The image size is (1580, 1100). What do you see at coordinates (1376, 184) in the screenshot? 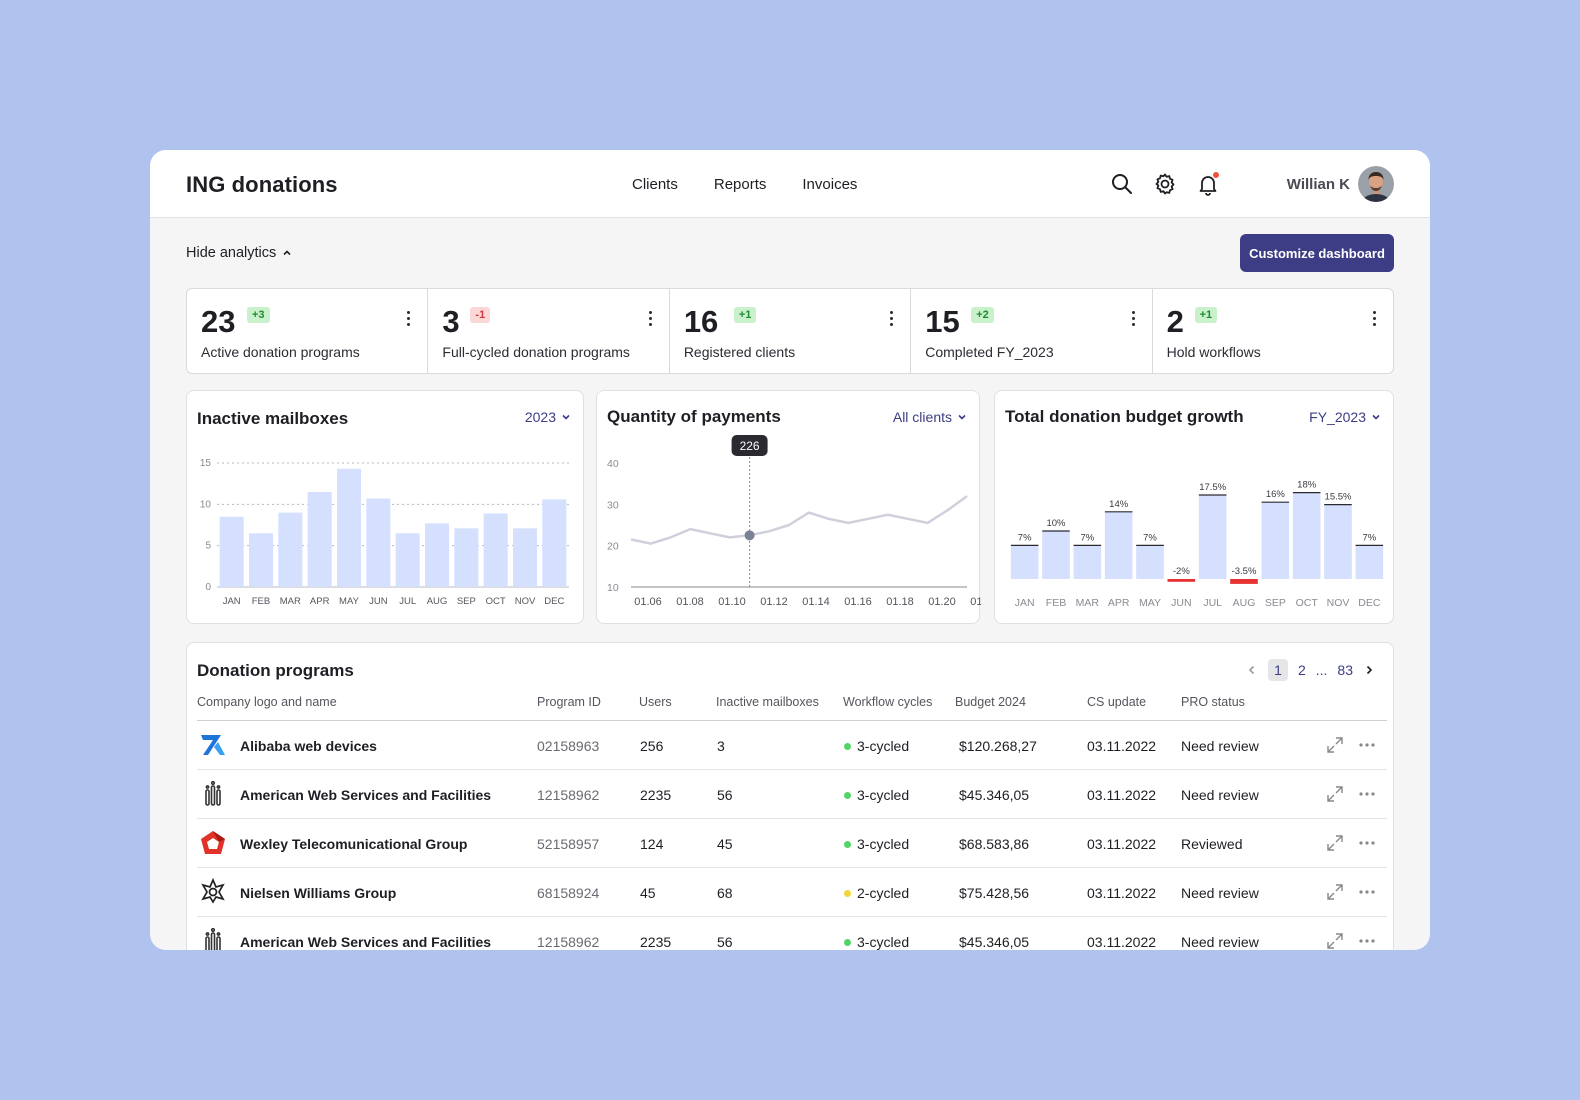
I see `avatar` at bounding box center [1376, 184].